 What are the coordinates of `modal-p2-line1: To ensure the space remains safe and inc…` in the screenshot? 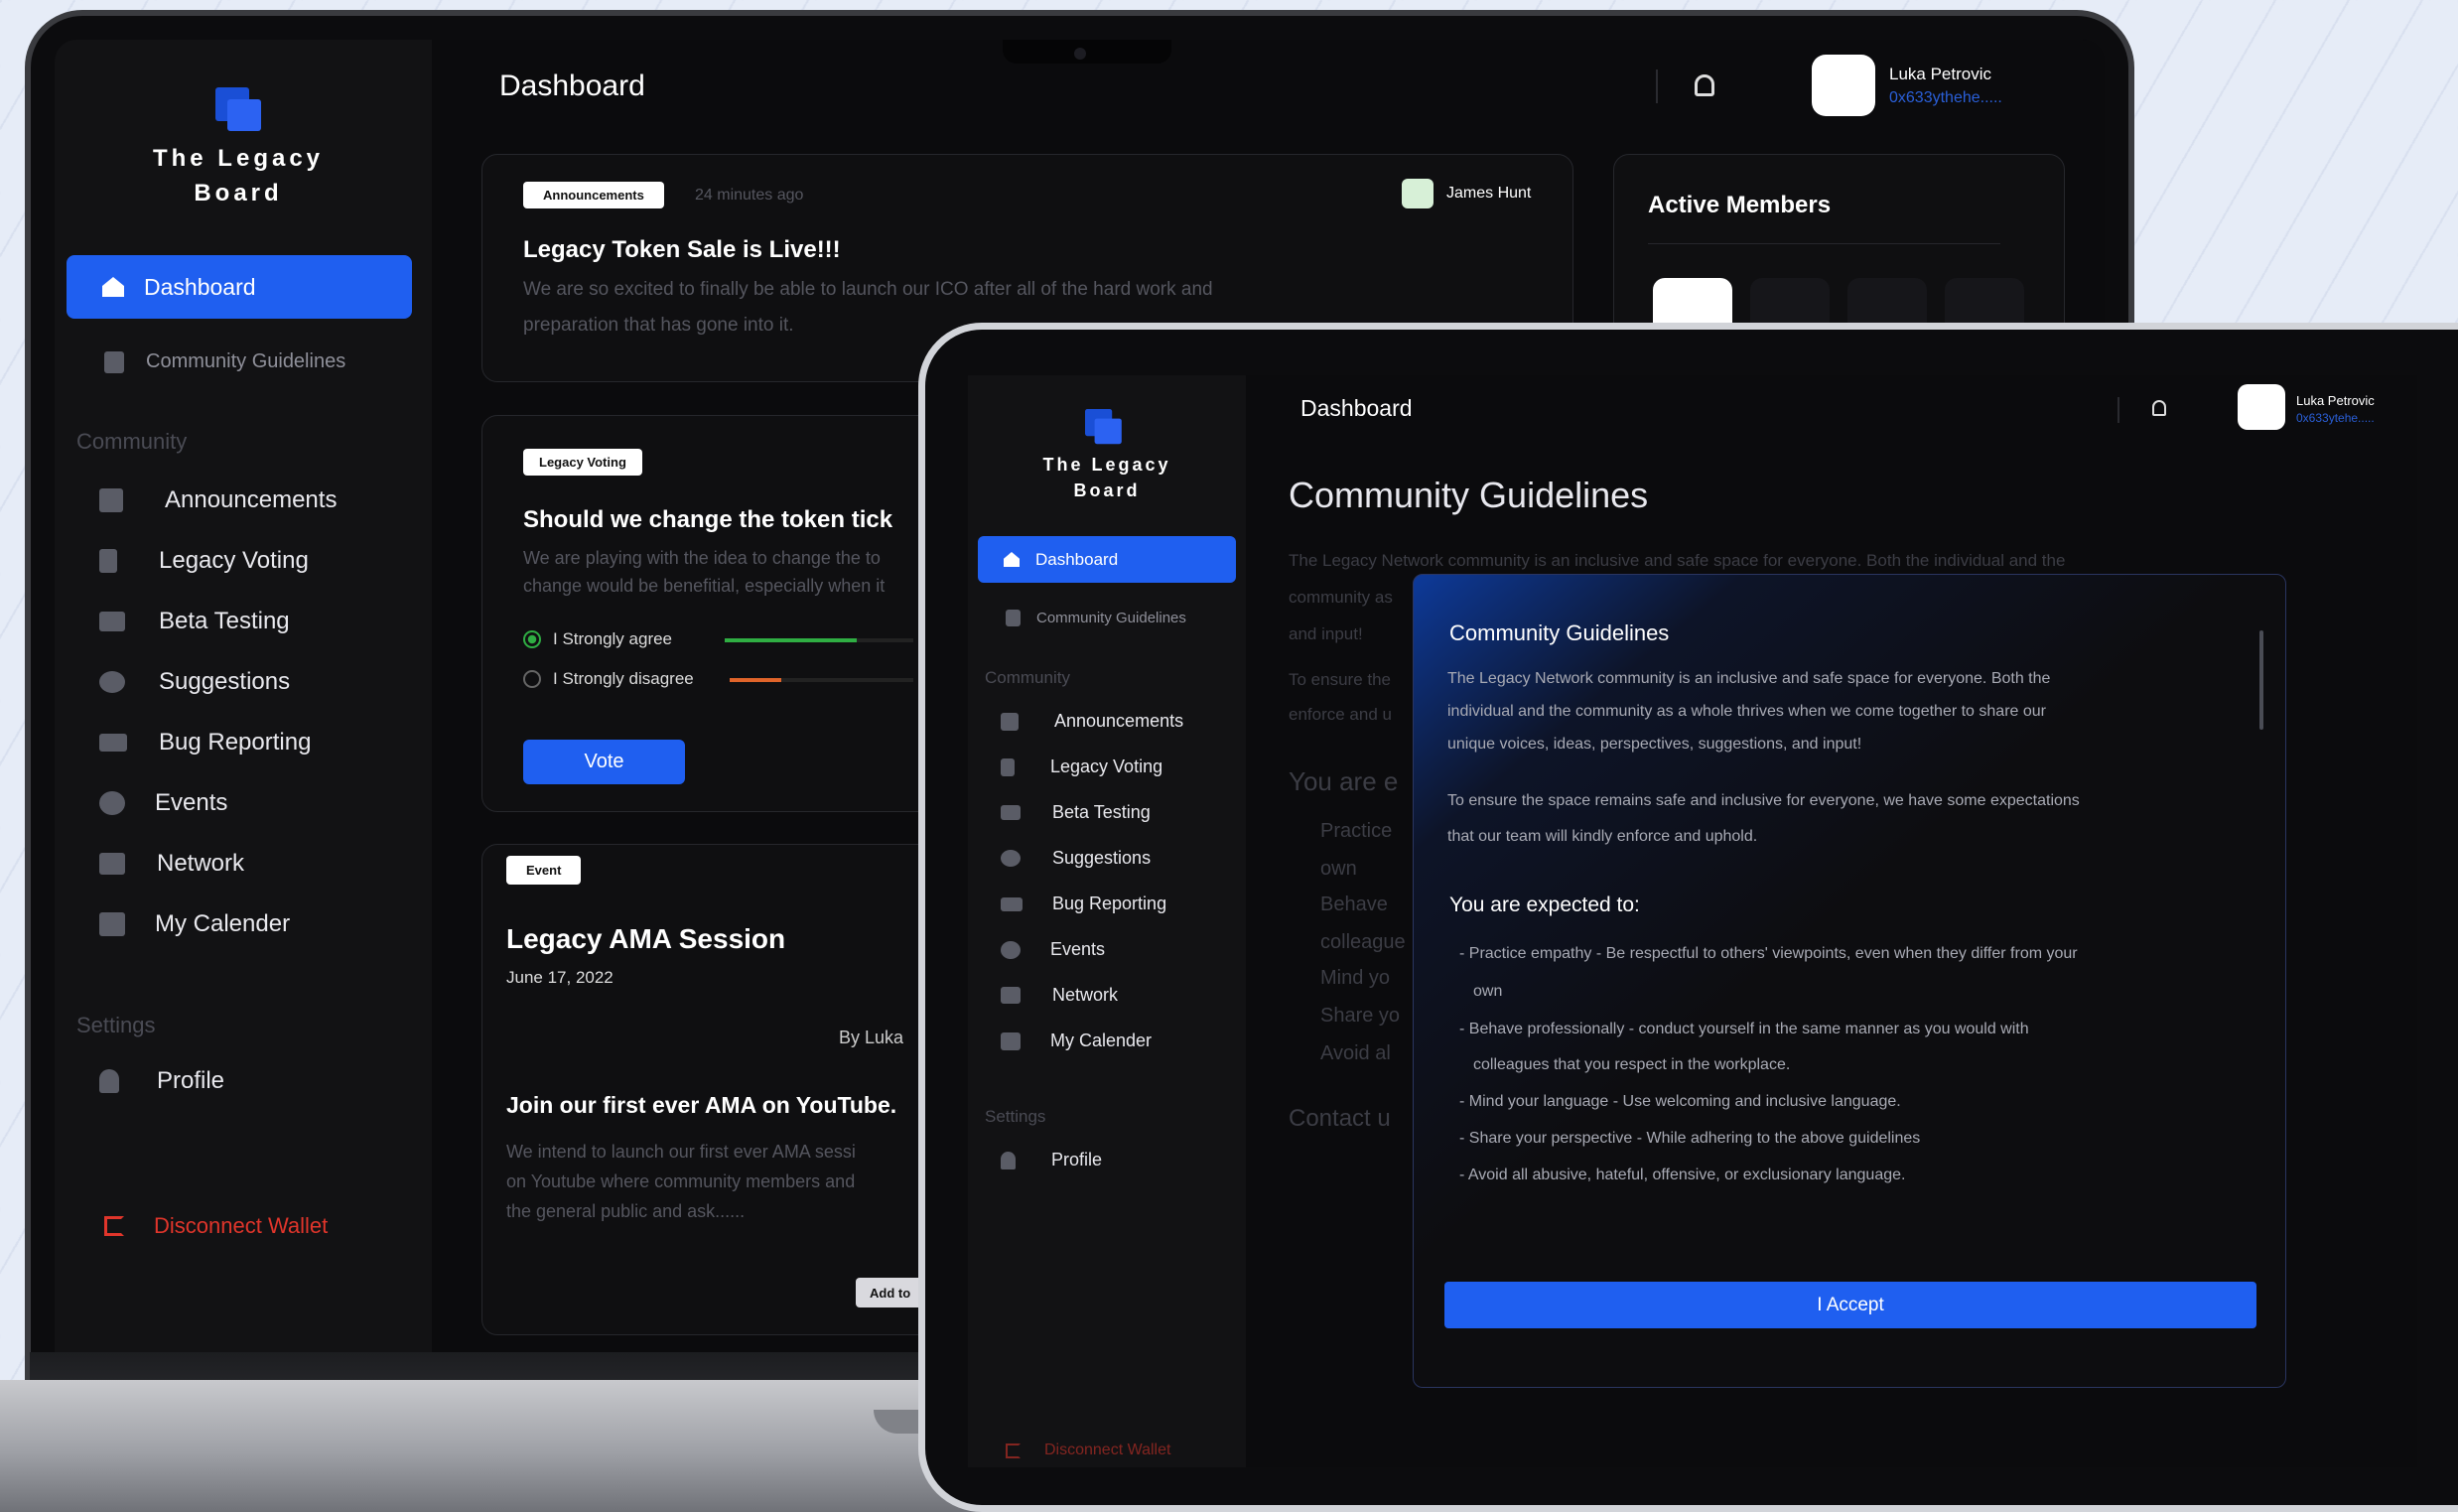 It's located at (1763, 800).